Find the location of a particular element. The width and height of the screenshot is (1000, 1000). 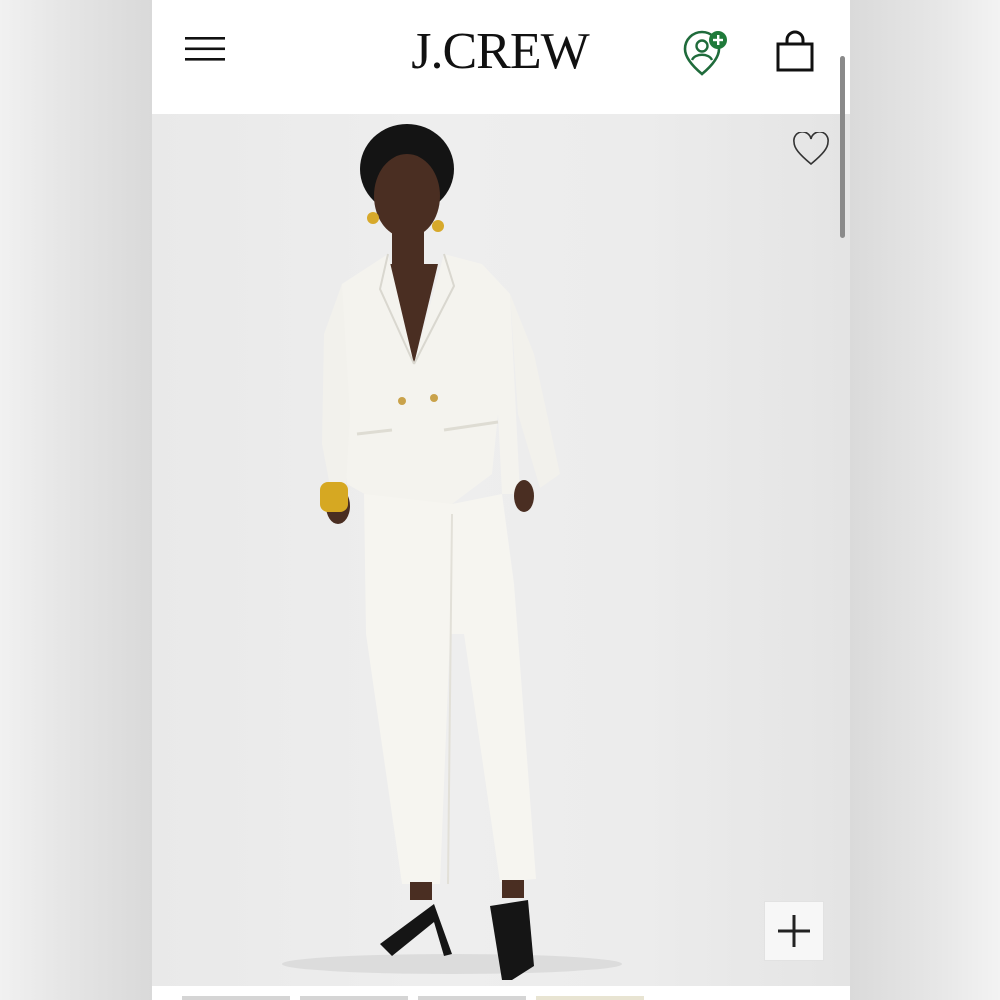

shopping-bag-icon is located at coordinates (795, 51).